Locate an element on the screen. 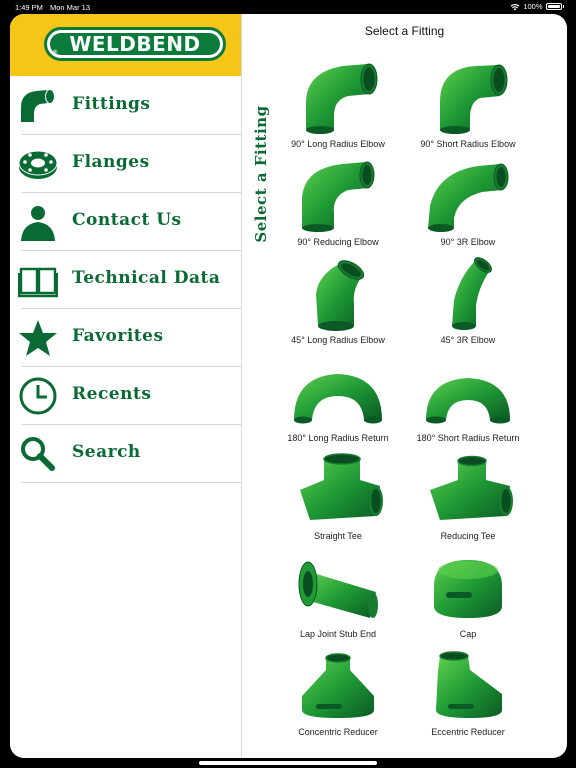 The height and width of the screenshot is (768, 576). fitting-tile: 90° Reducing Elbow is located at coordinates (338, 205).